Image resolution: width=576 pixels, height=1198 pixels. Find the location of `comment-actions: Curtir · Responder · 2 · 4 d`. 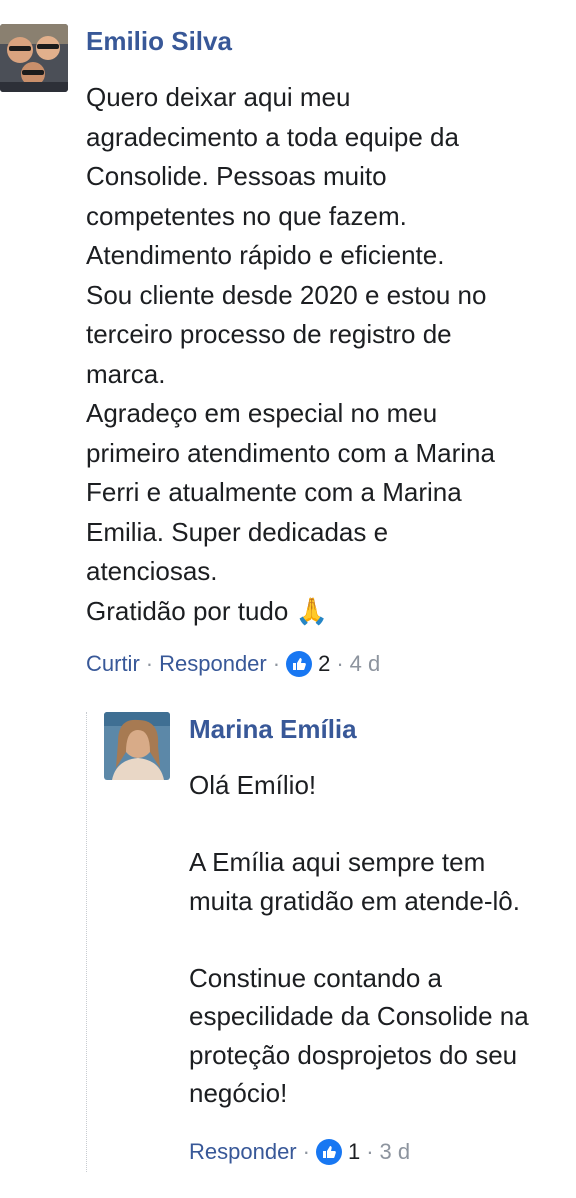

comment-actions: Curtir · Responder · 2 · 4 d is located at coordinates (233, 664).